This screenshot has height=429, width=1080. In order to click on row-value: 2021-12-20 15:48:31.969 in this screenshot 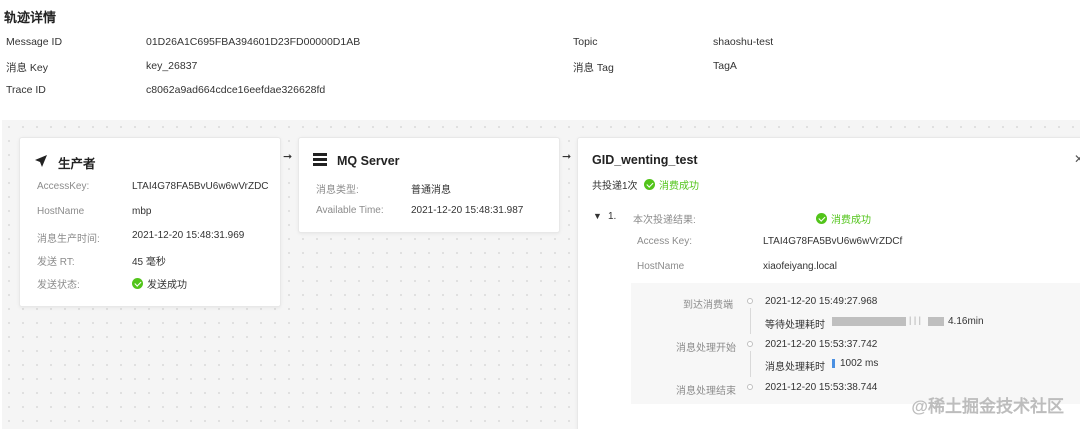, I will do `click(188, 235)`.